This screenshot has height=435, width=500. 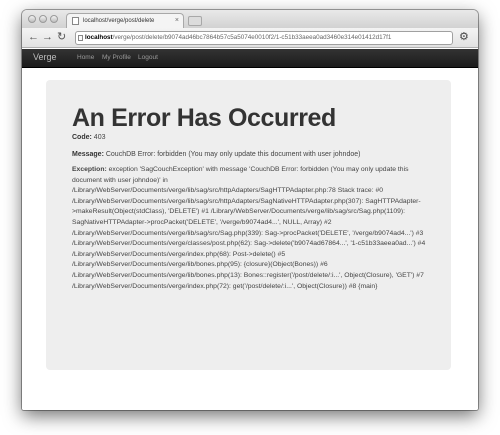 I want to click on browser-tab: localhost/verge/post/delete ×, so click(x=125, y=20).